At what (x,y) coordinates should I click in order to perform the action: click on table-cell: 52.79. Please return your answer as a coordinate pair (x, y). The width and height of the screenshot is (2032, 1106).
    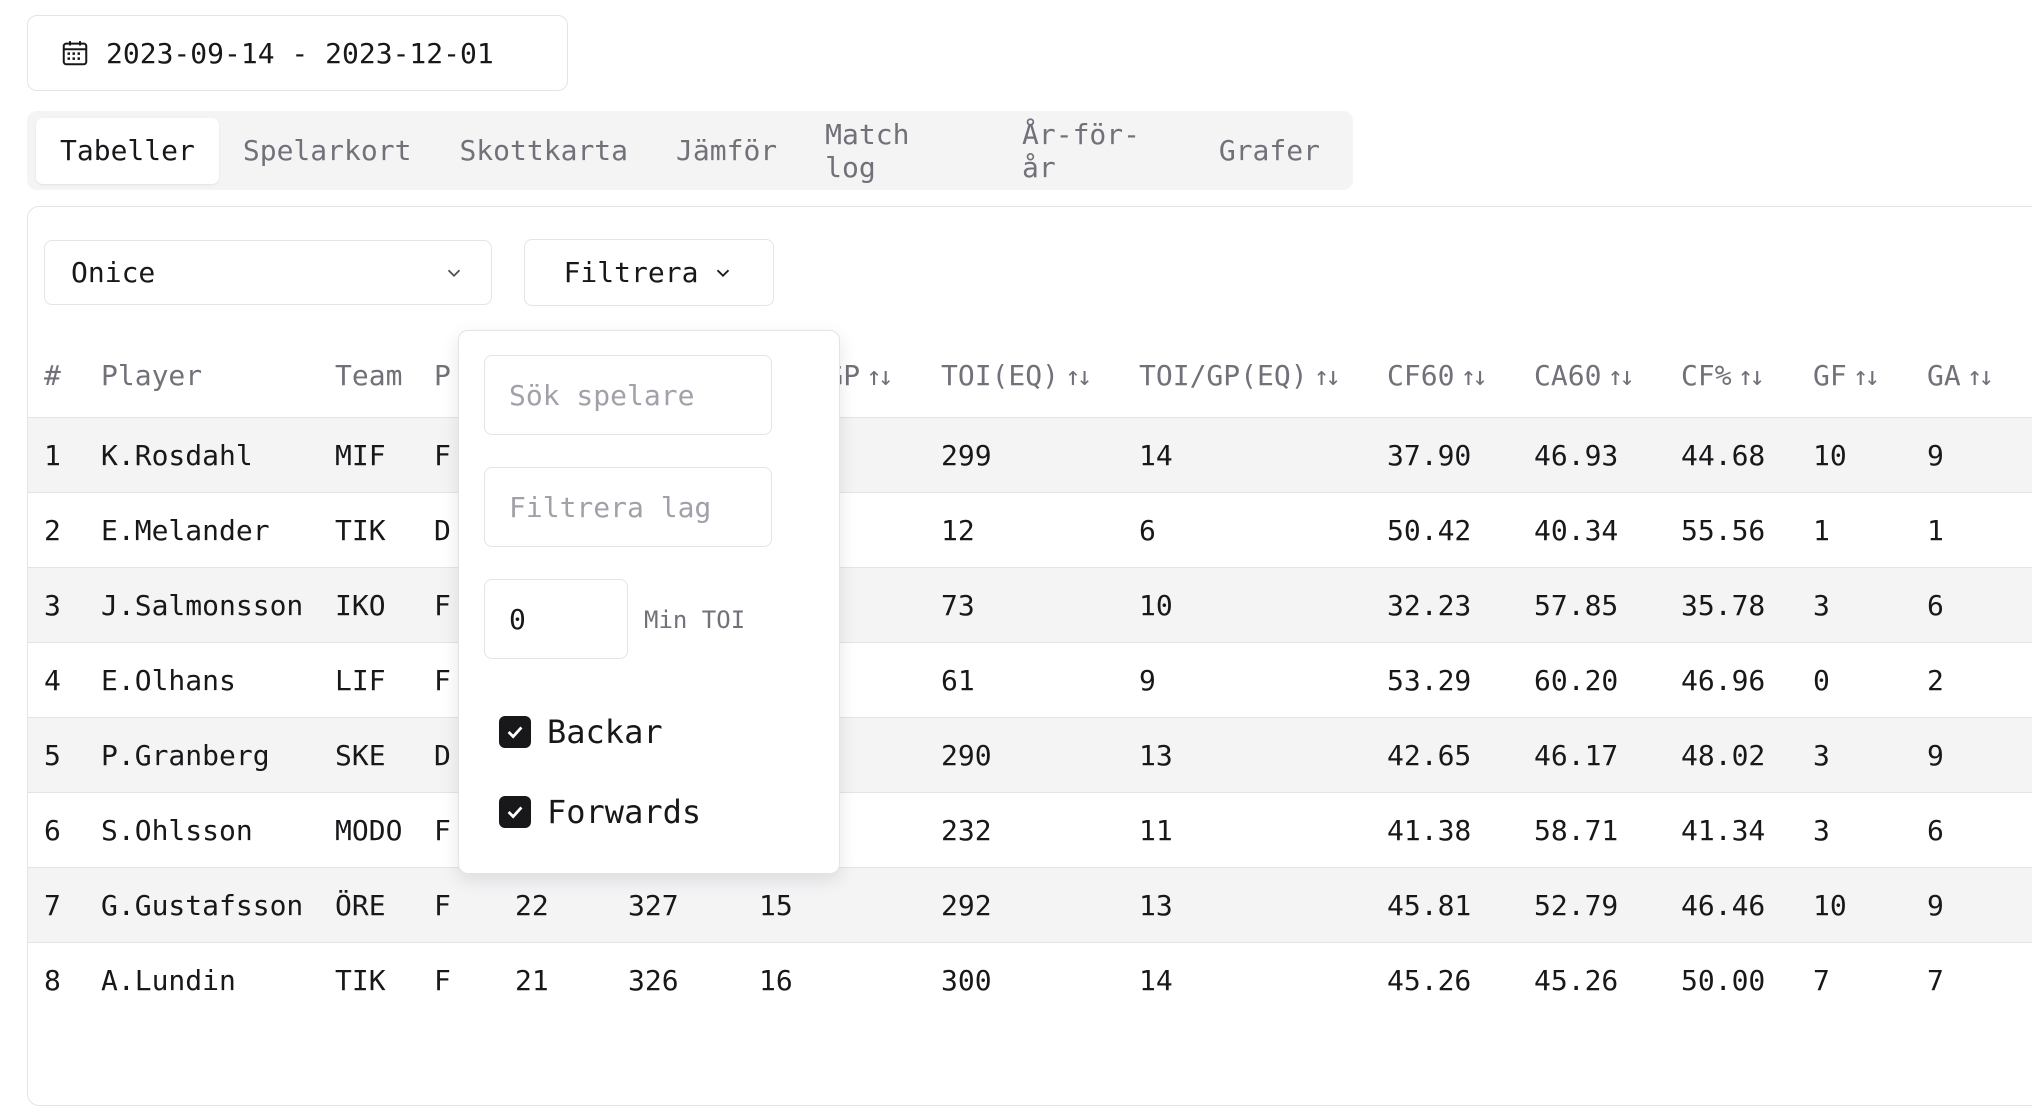
    Looking at the image, I should click on (1591, 905).